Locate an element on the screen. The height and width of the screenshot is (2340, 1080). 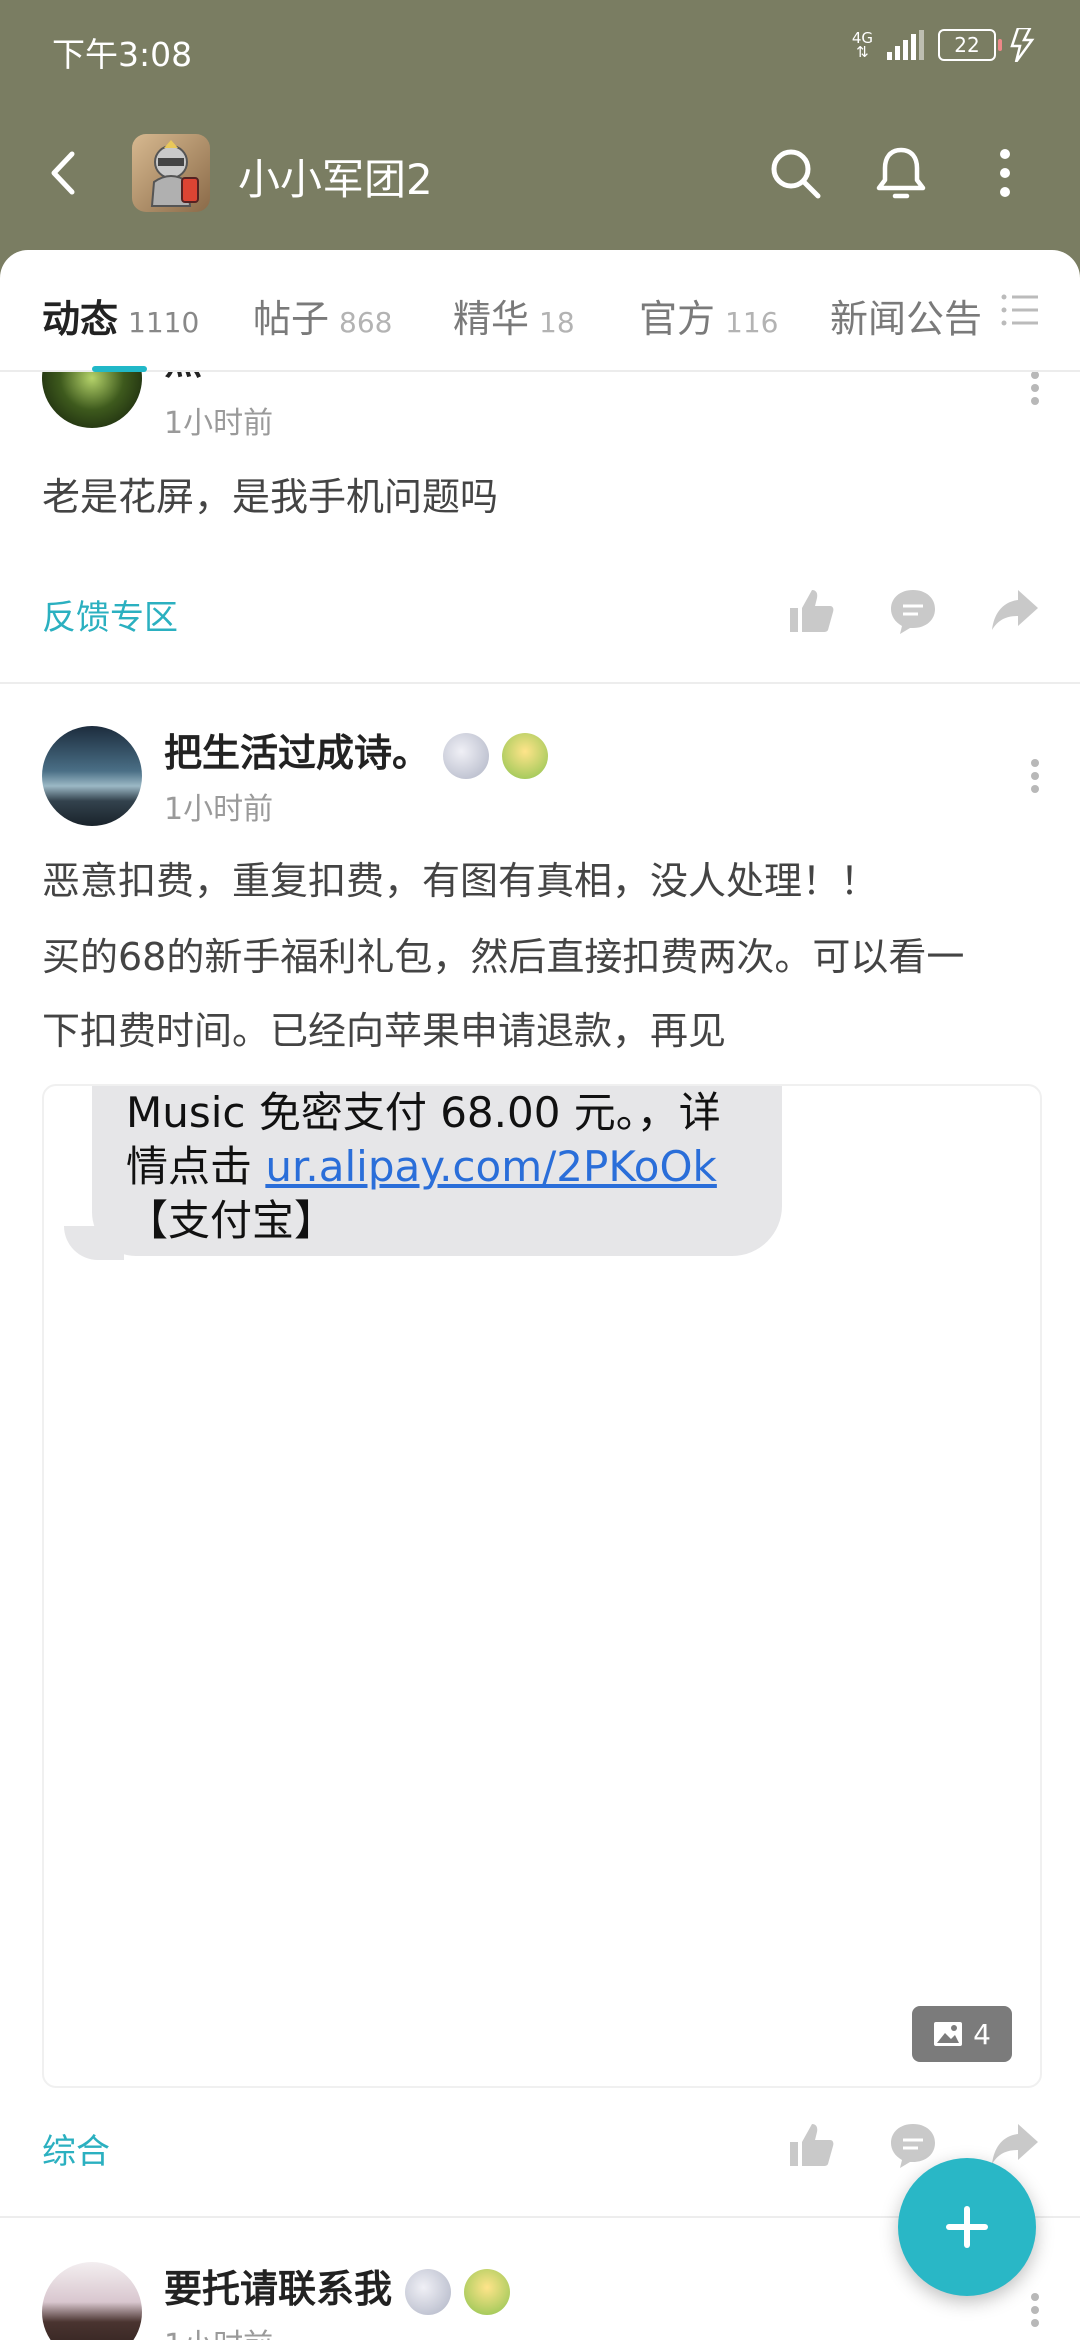
status-icons: 4G ⇅ 22 is located at coordinates (946, 45).